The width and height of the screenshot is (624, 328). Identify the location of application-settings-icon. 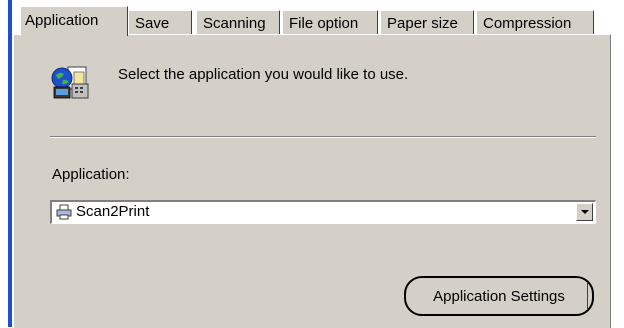
(70, 82).